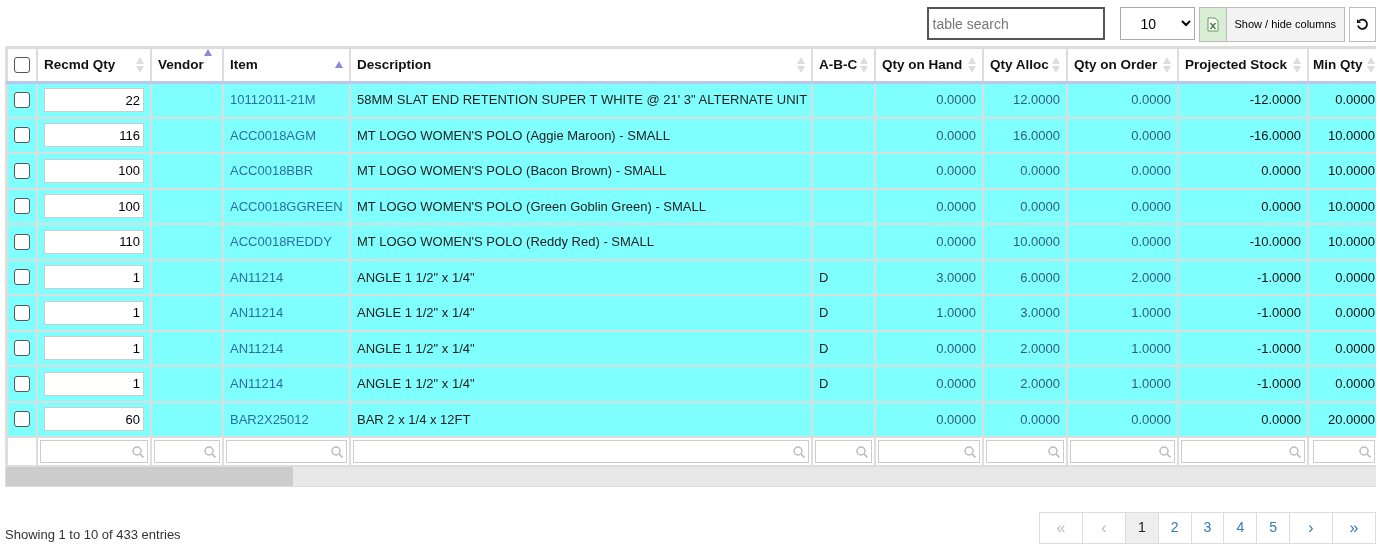 The image size is (1380, 545). What do you see at coordinates (1207, 527) in the screenshot?
I see `page-link: 3` at bounding box center [1207, 527].